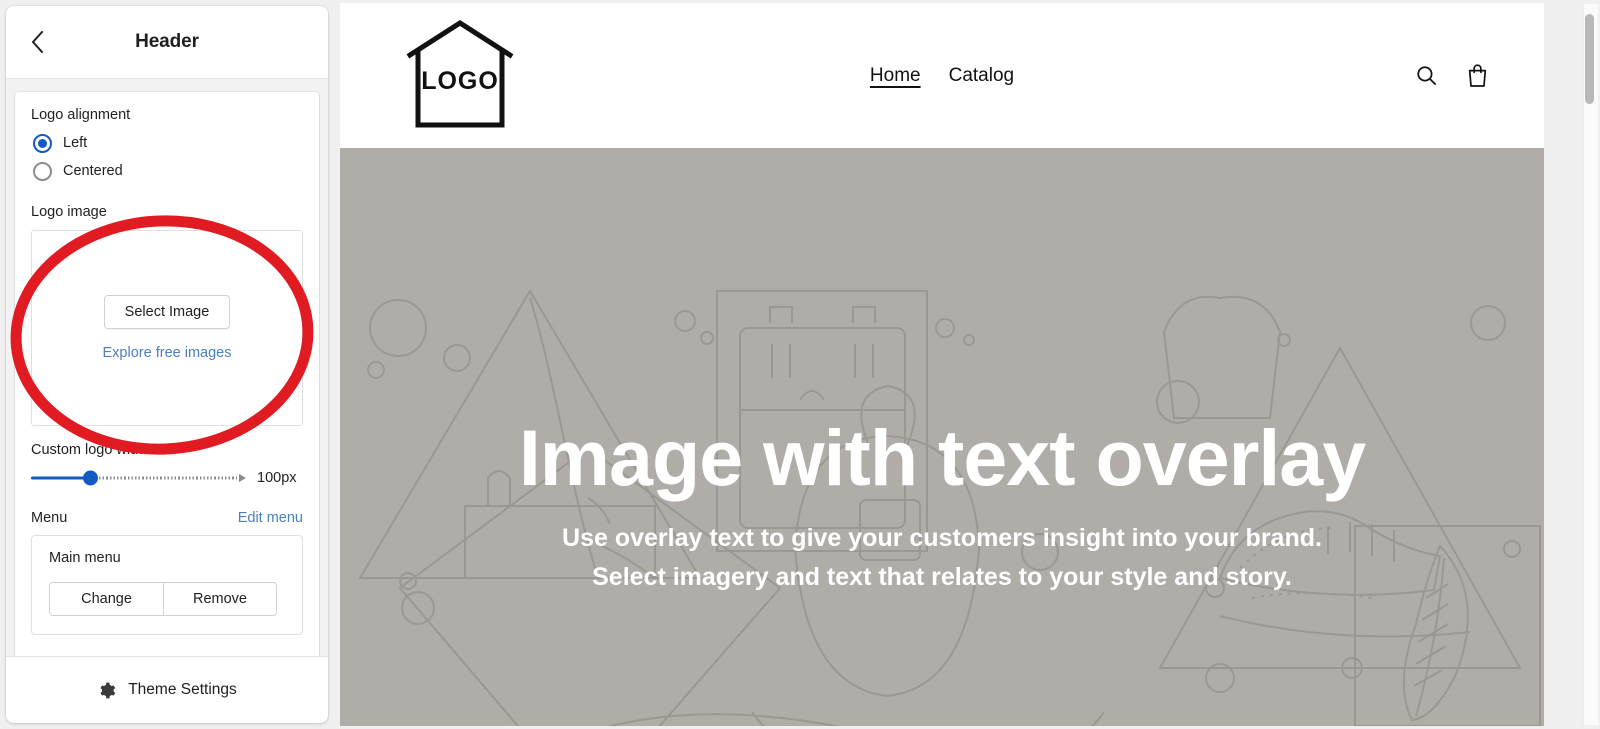 This screenshot has height=729, width=1600. Describe the element at coordinates (49, 517) in the screenshot. I see `menu-label: Menu` at that location.